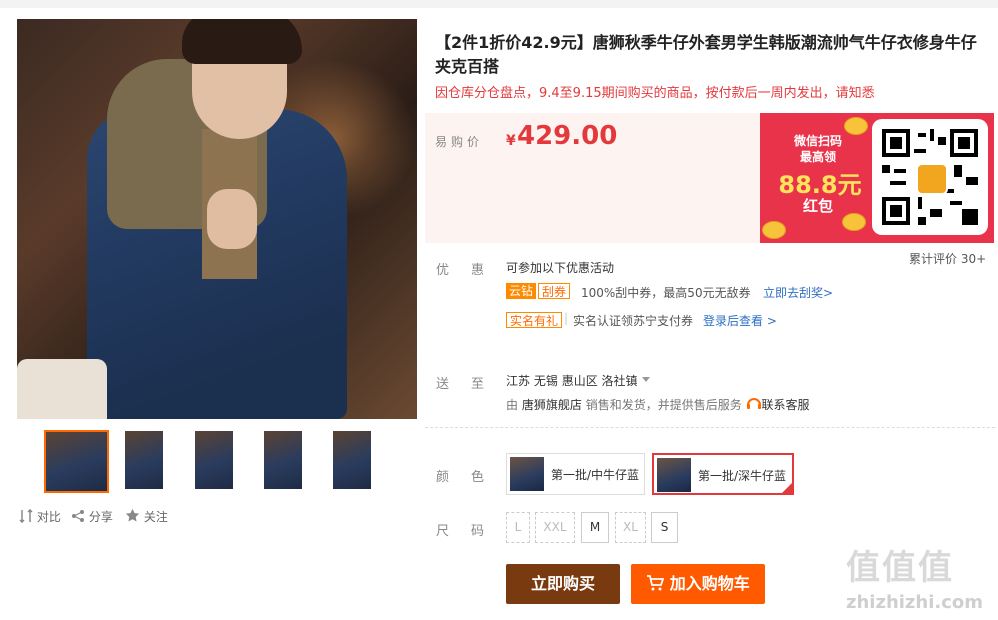  What do you see at coordinates (656, 583) in the screenshot?
I see `cart-icon` at bounding box center [656, 583].